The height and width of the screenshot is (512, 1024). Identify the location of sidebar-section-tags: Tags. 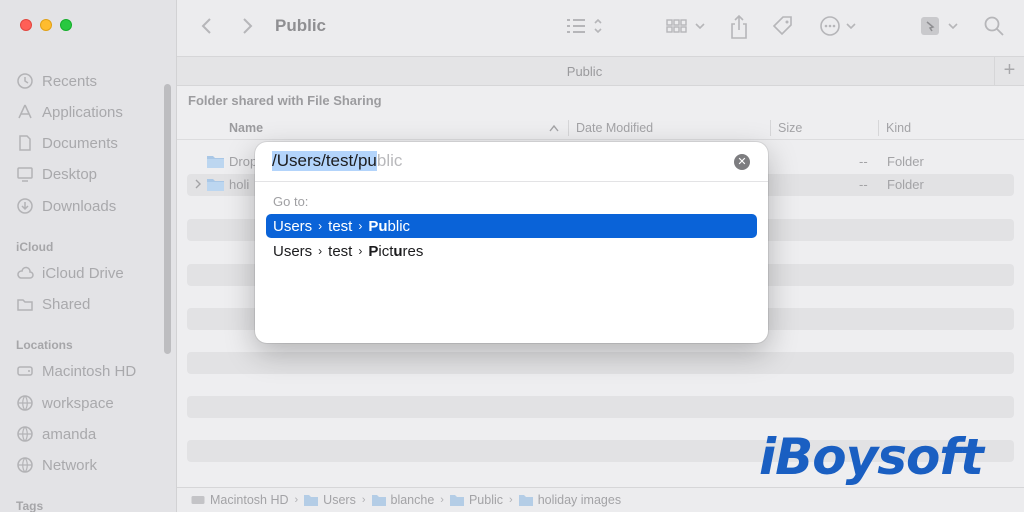
(30, 505).